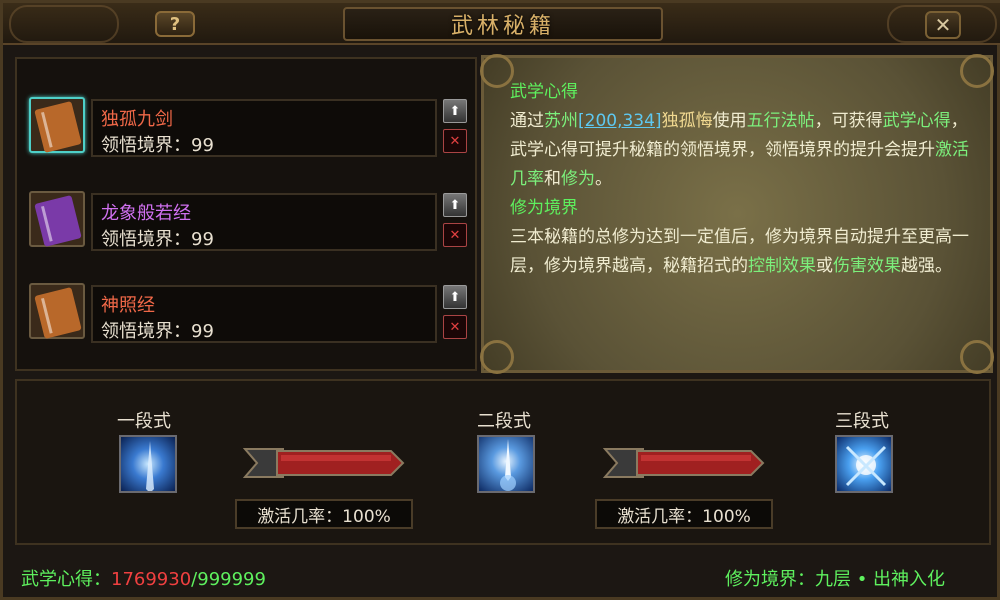 Image resolution: width=1000 pixels, height=600 pixels. What do you see at coordinates (128, 305) in the screenshot?
I see `book-name: 神照经` at bounding box center [128, 305].